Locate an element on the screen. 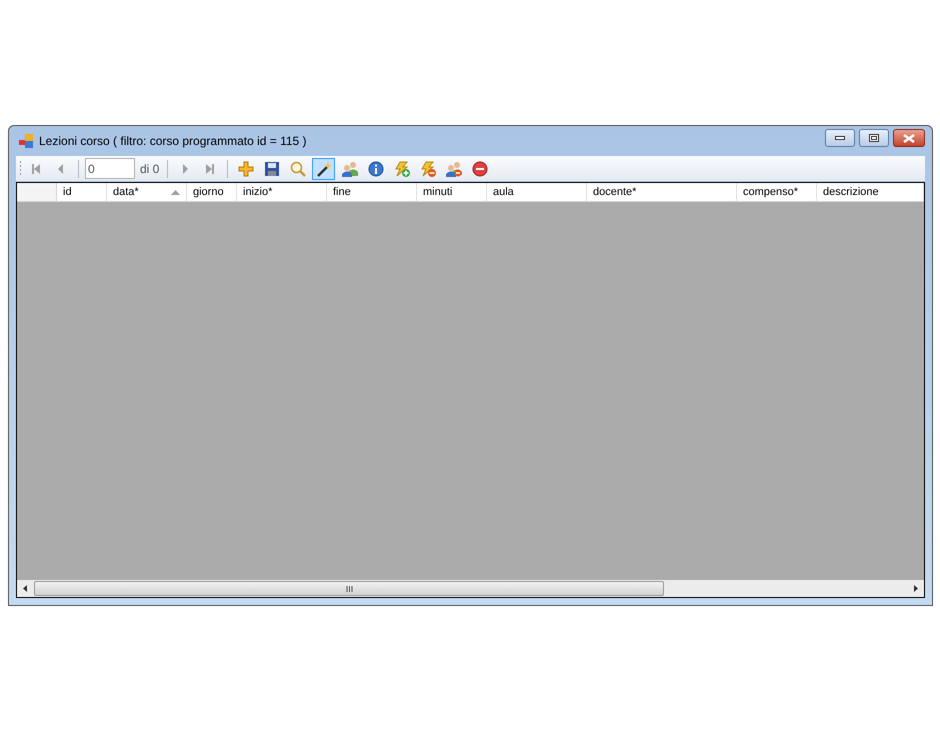  minimize-button is located at coordinates (840, 138).